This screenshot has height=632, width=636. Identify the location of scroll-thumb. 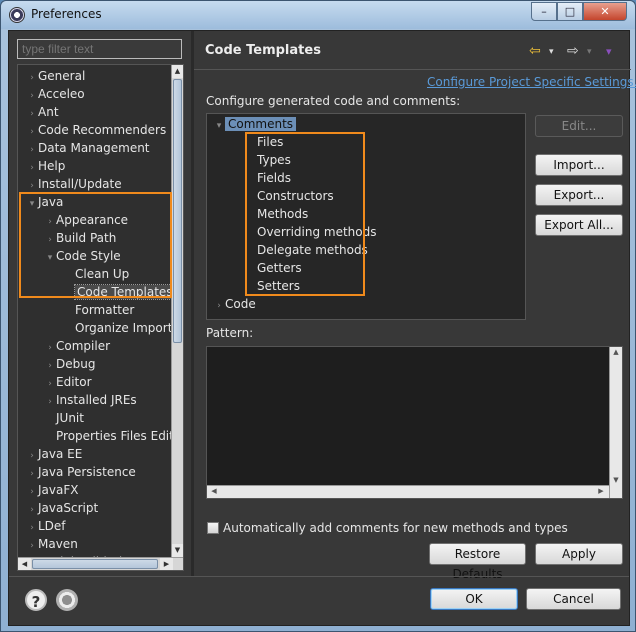
(177, 211).